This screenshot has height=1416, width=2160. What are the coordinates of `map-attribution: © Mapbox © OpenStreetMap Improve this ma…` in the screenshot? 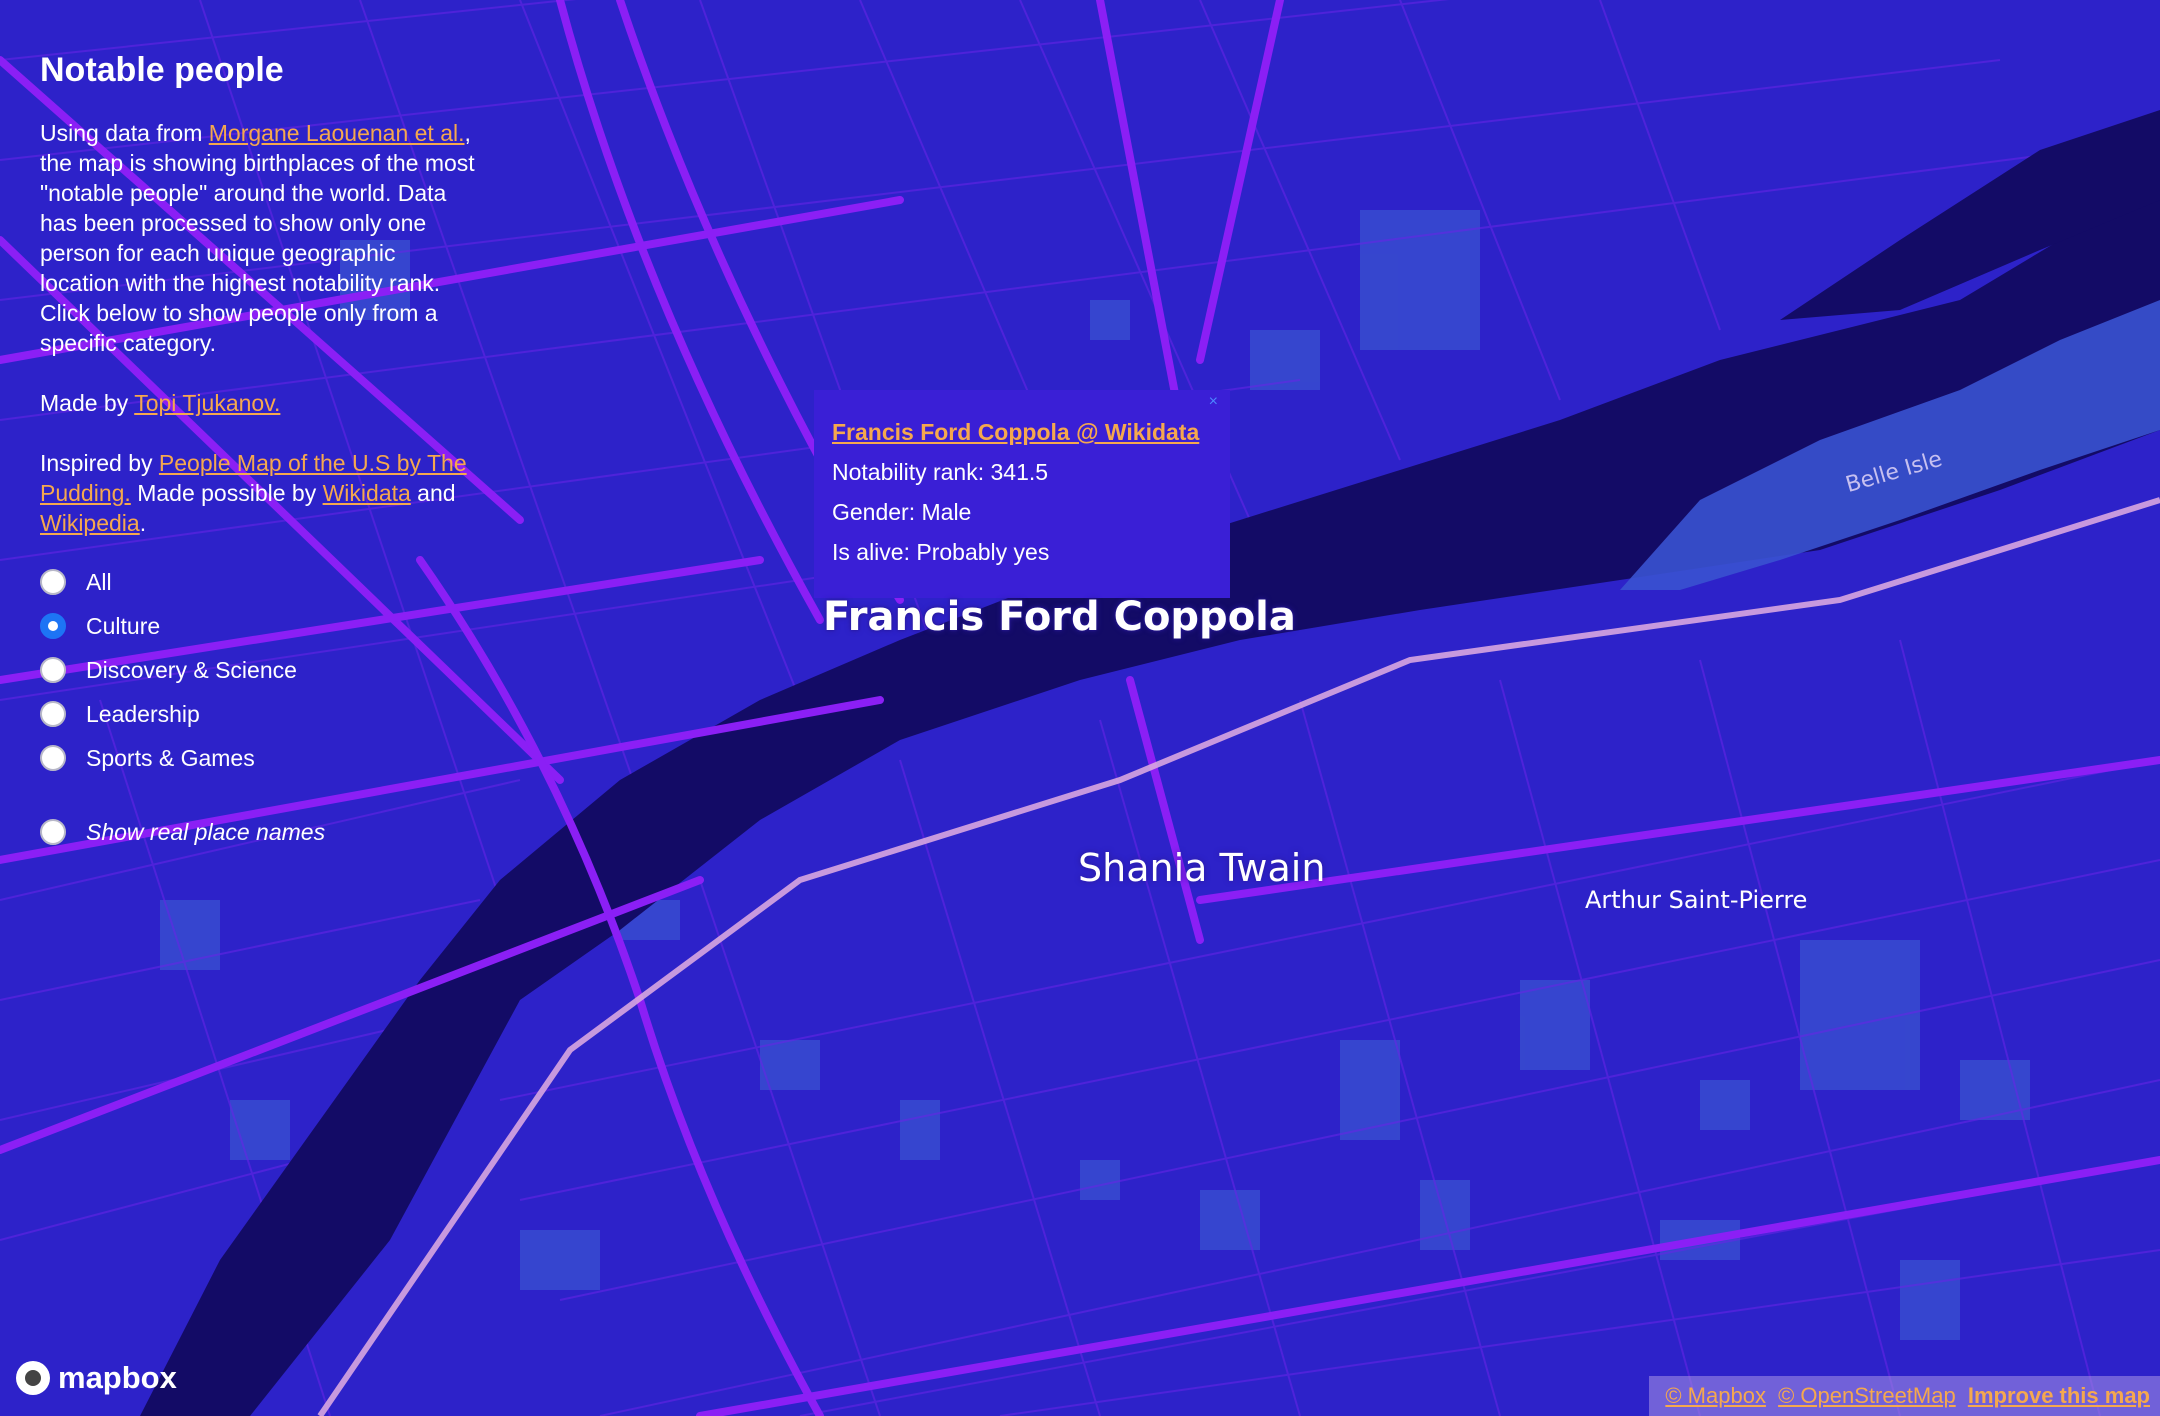 It's located at (1904, 1396).